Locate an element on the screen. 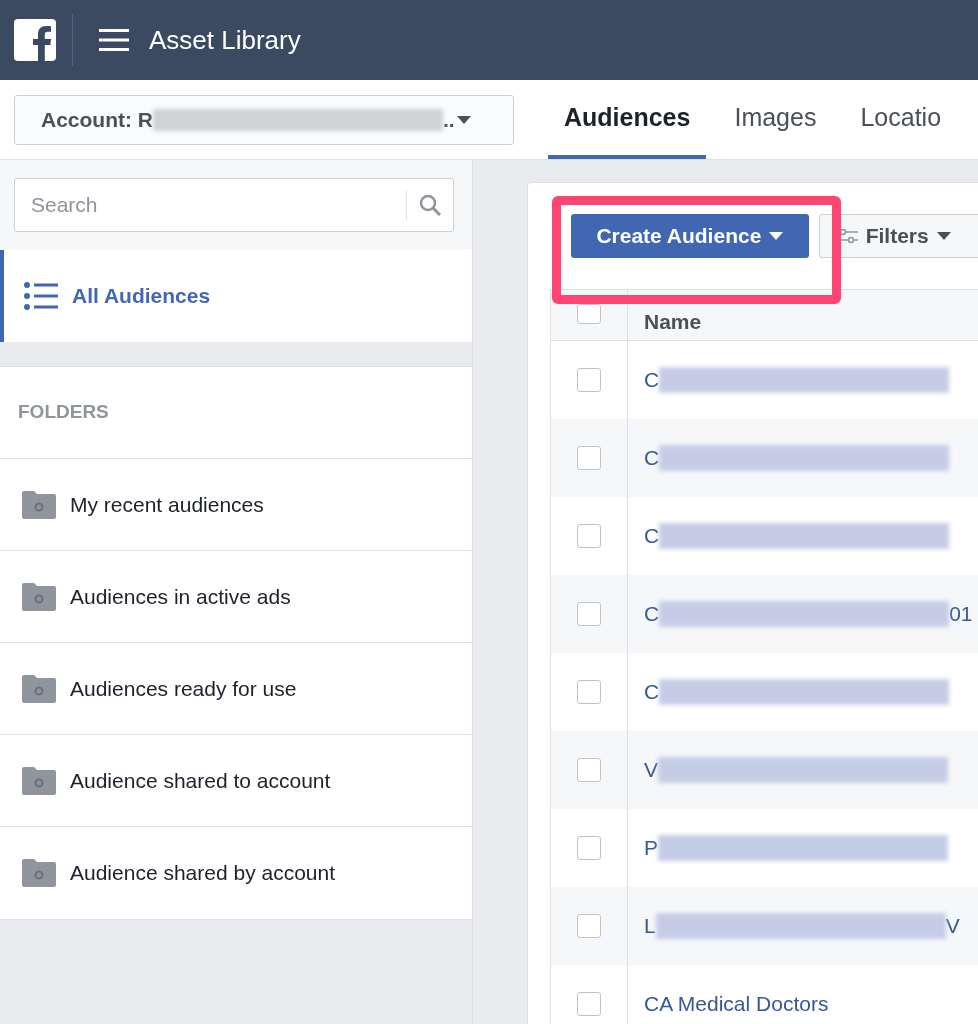  logo-icon is located at coordinates (35, 40).